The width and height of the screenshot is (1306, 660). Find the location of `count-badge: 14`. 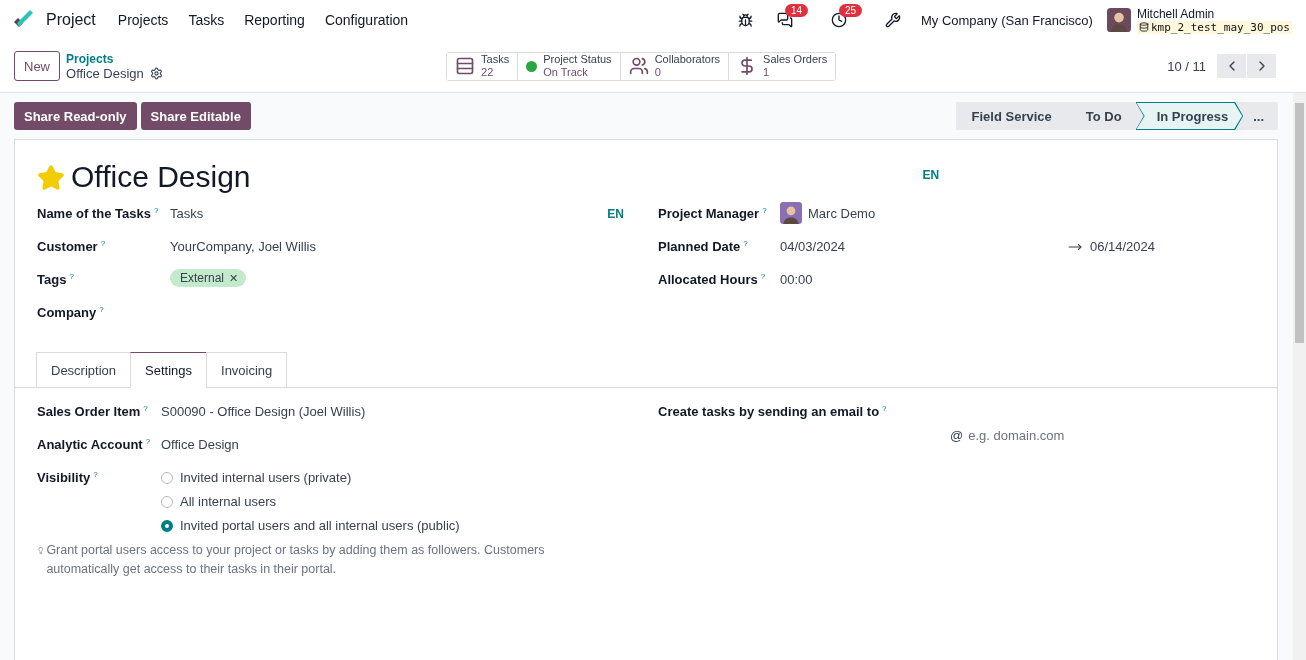

count-badge: 14 is located at coordinates (796, 10).